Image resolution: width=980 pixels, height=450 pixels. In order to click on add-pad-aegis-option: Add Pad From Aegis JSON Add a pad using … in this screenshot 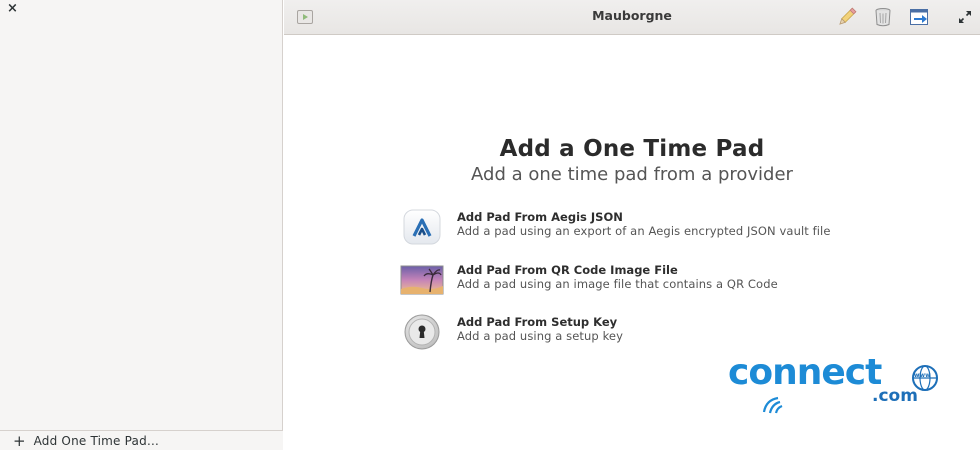, I will do `click(660, 227)`.